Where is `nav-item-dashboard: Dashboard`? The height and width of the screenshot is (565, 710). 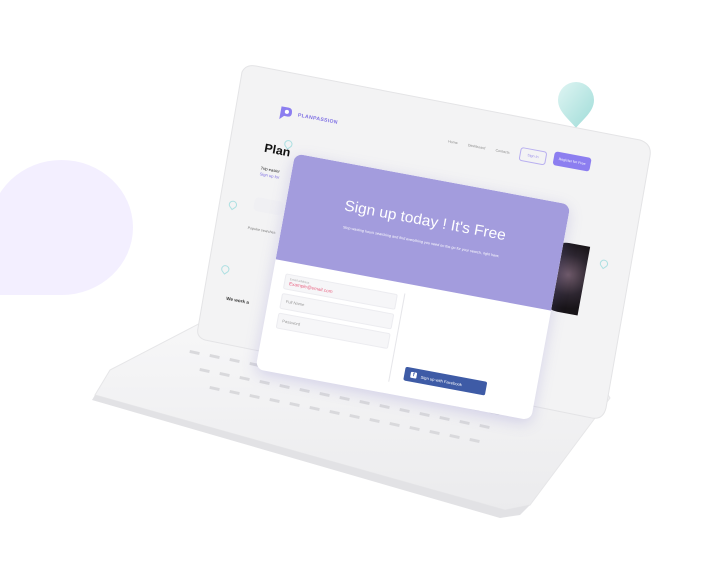 nav-item-dashboard: Dashboard is located at coordinates (477, 146).